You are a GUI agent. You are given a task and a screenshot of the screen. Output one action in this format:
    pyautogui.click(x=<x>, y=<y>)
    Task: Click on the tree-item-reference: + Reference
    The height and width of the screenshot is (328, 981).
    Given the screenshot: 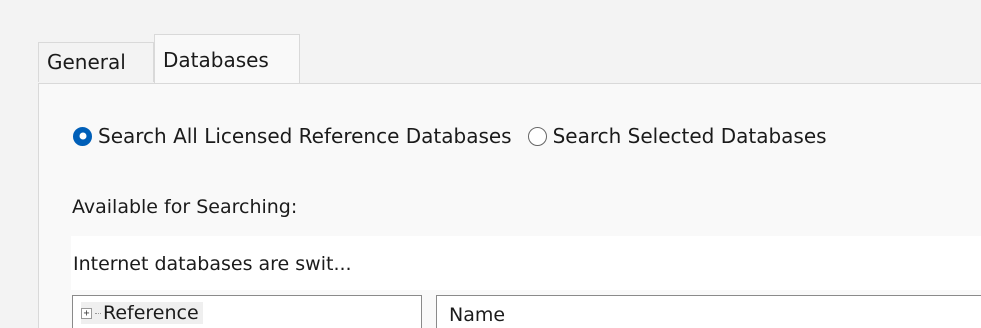 What is the action you would take?
    pyautogui.click(x=142, y=313)
    